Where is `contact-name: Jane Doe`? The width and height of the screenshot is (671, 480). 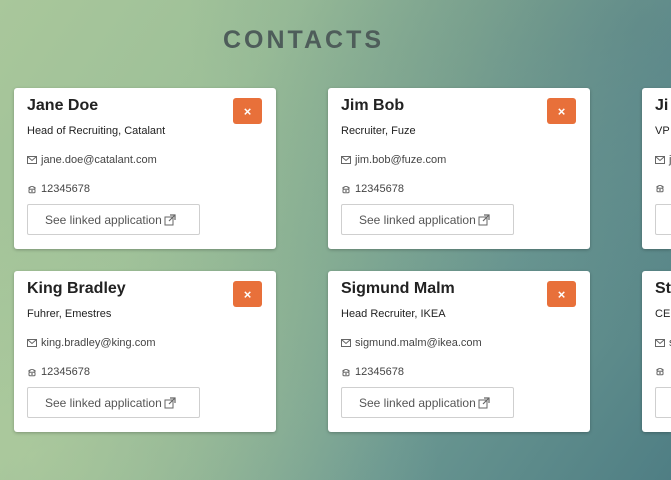
contact-name: Jane Doe is located at coordinates (63, 105).